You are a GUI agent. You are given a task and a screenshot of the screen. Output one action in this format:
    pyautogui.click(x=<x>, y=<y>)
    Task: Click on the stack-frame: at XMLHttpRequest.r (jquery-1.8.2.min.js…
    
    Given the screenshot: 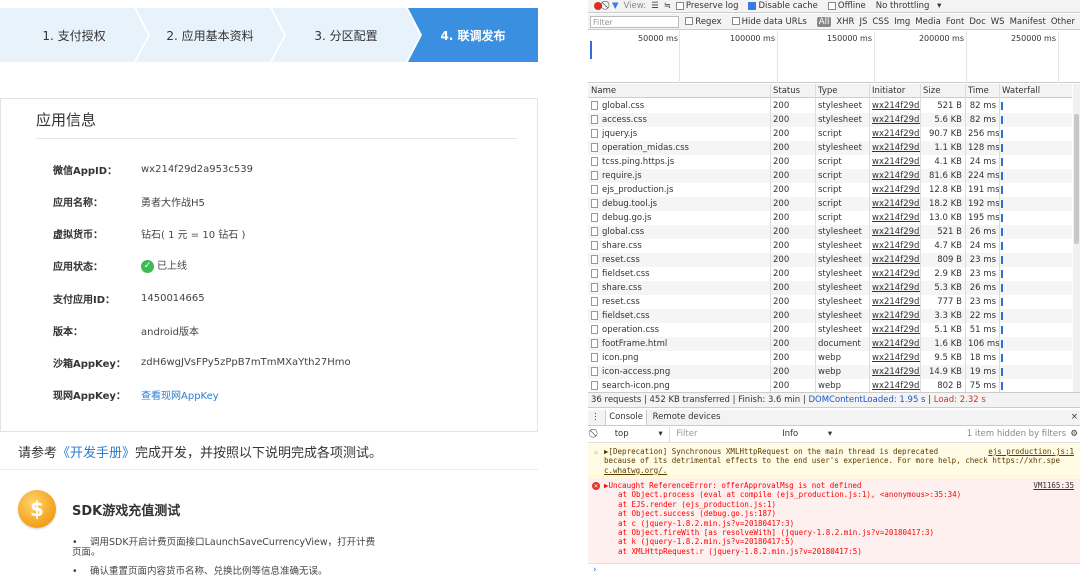 What is the action you would take?
    pyautogui.click(x=839, y=551)
    